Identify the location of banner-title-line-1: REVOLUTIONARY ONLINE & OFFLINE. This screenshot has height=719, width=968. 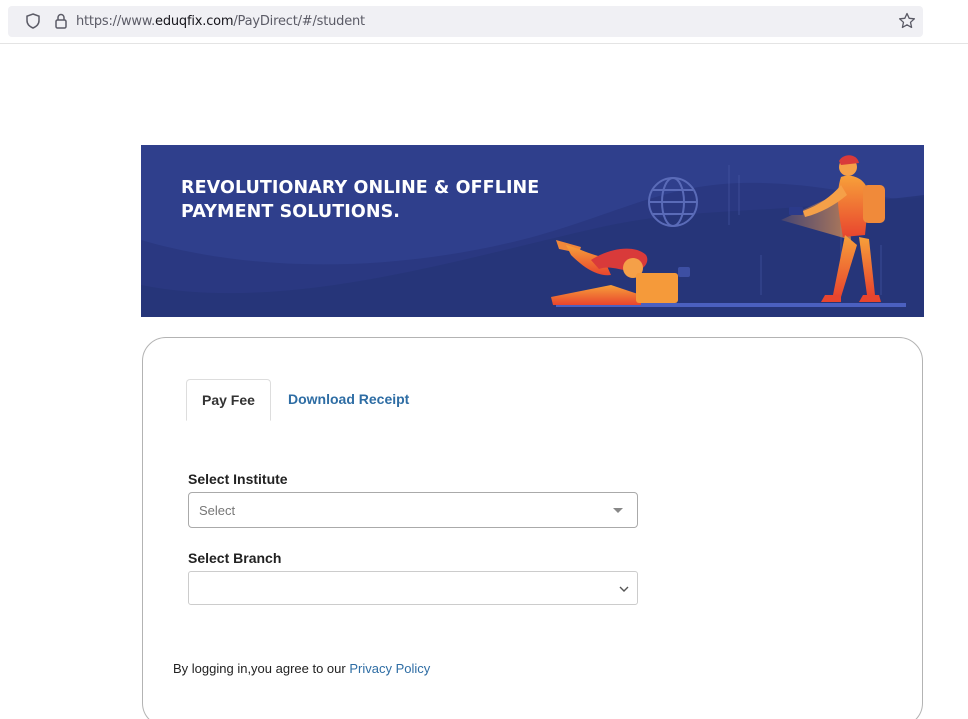
(360, 188).